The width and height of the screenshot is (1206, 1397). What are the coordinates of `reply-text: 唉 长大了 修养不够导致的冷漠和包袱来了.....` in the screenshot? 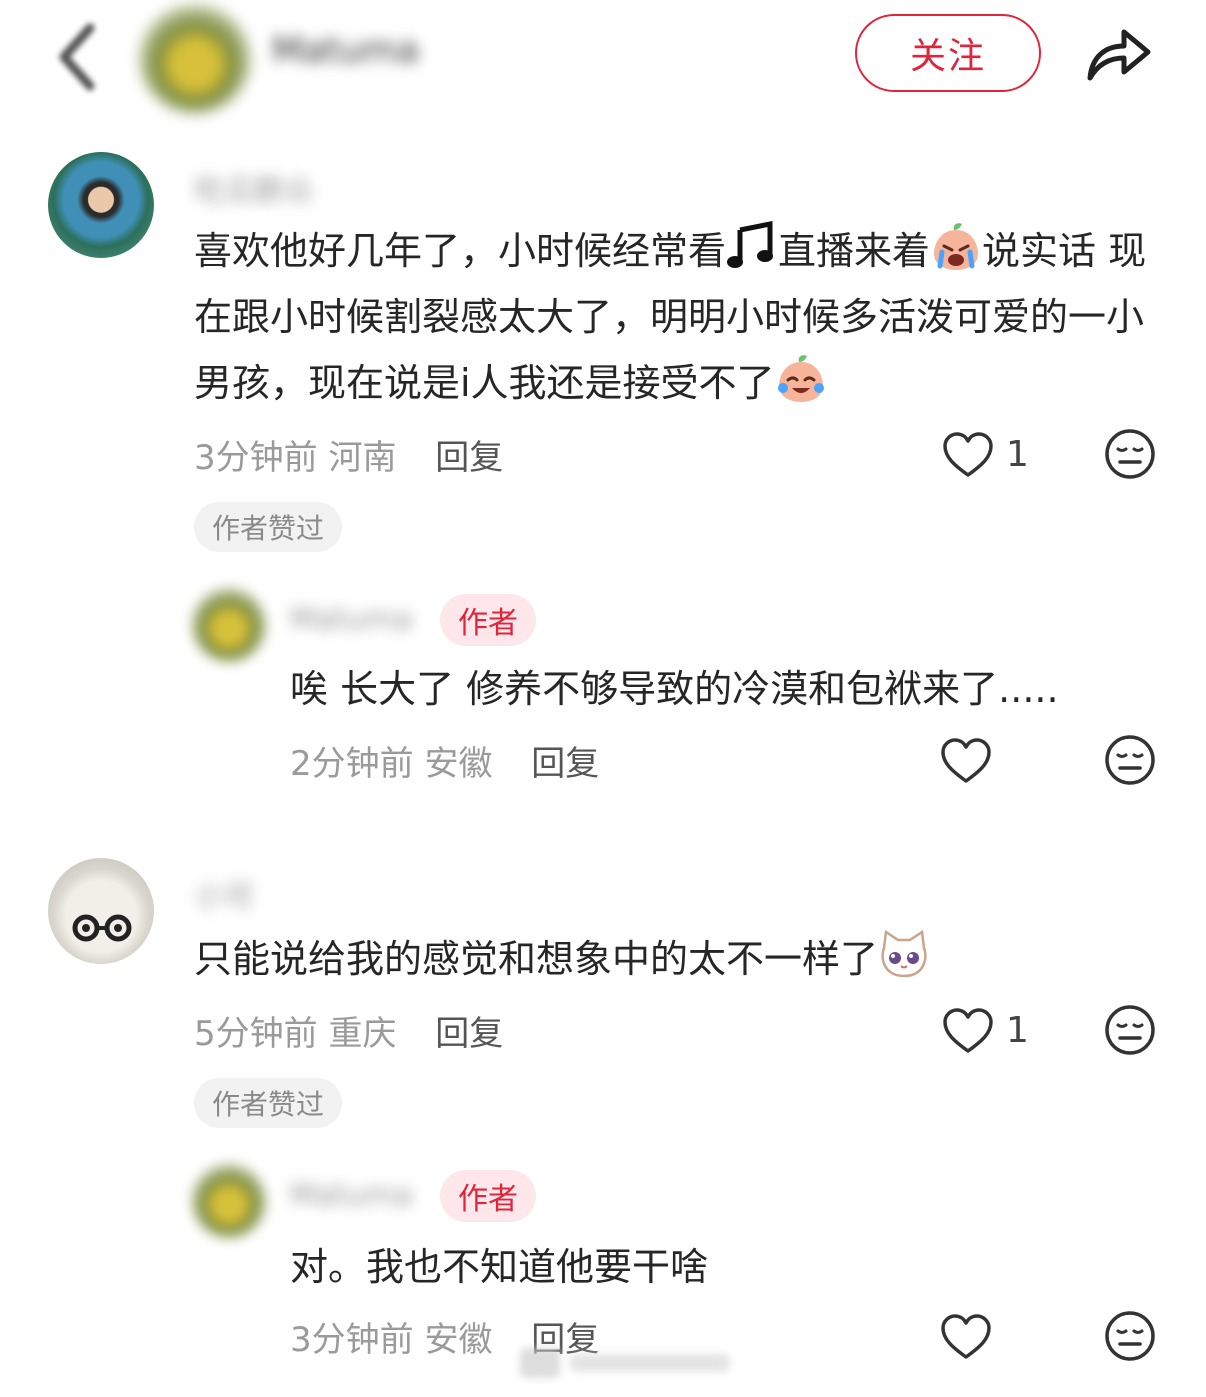 It's located at (720, 689).